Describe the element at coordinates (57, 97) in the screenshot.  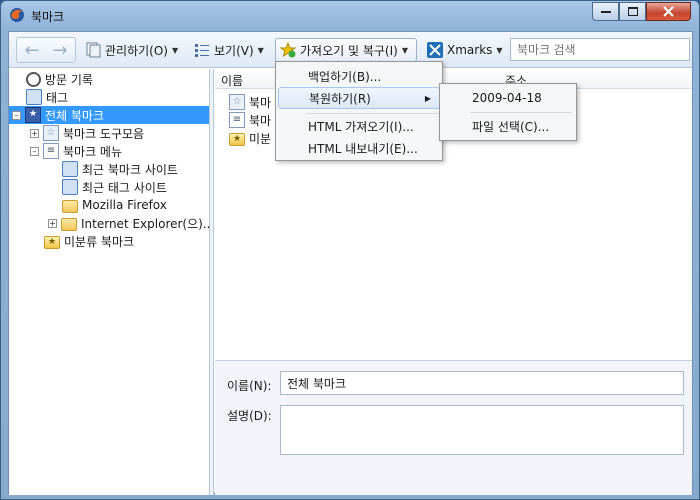
I see `tree-item-label: 태그` at that location.